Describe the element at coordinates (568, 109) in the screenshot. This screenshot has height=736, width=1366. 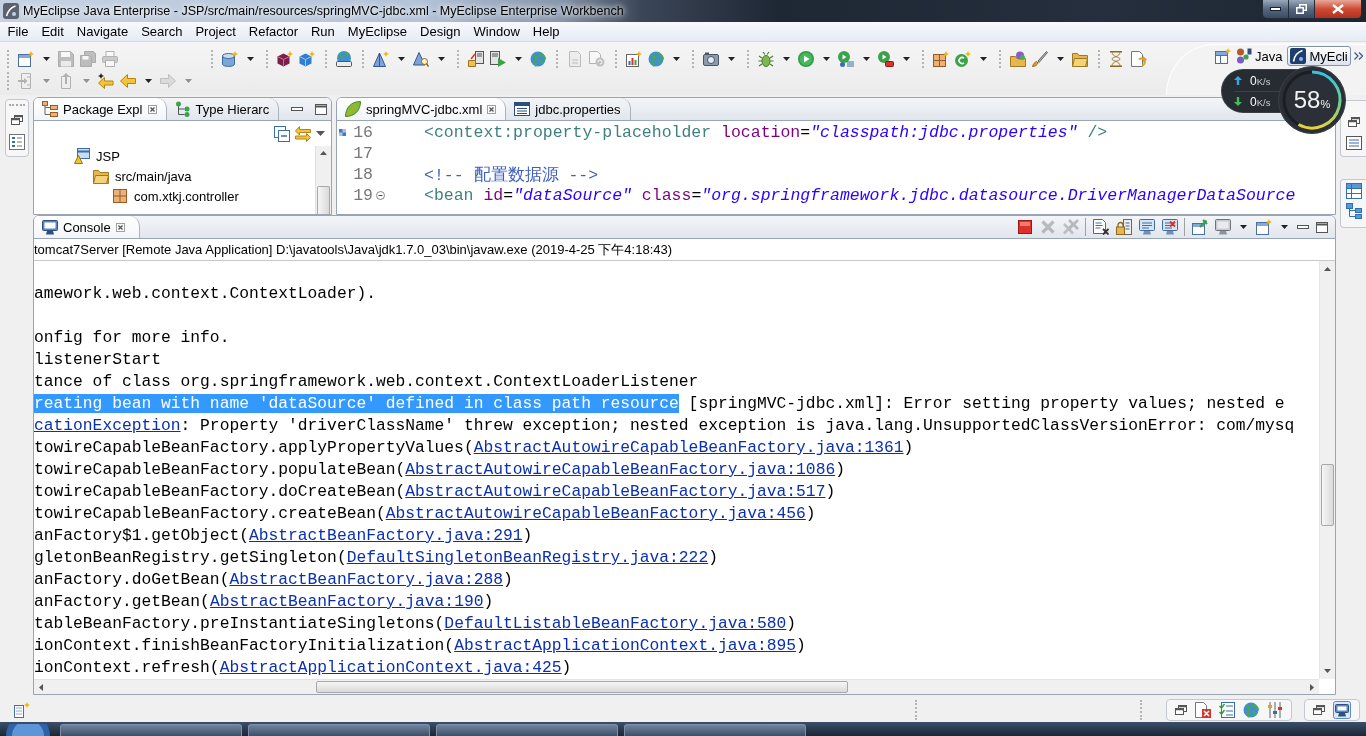
I see `editor-tab: jdbc.properties` at that location.